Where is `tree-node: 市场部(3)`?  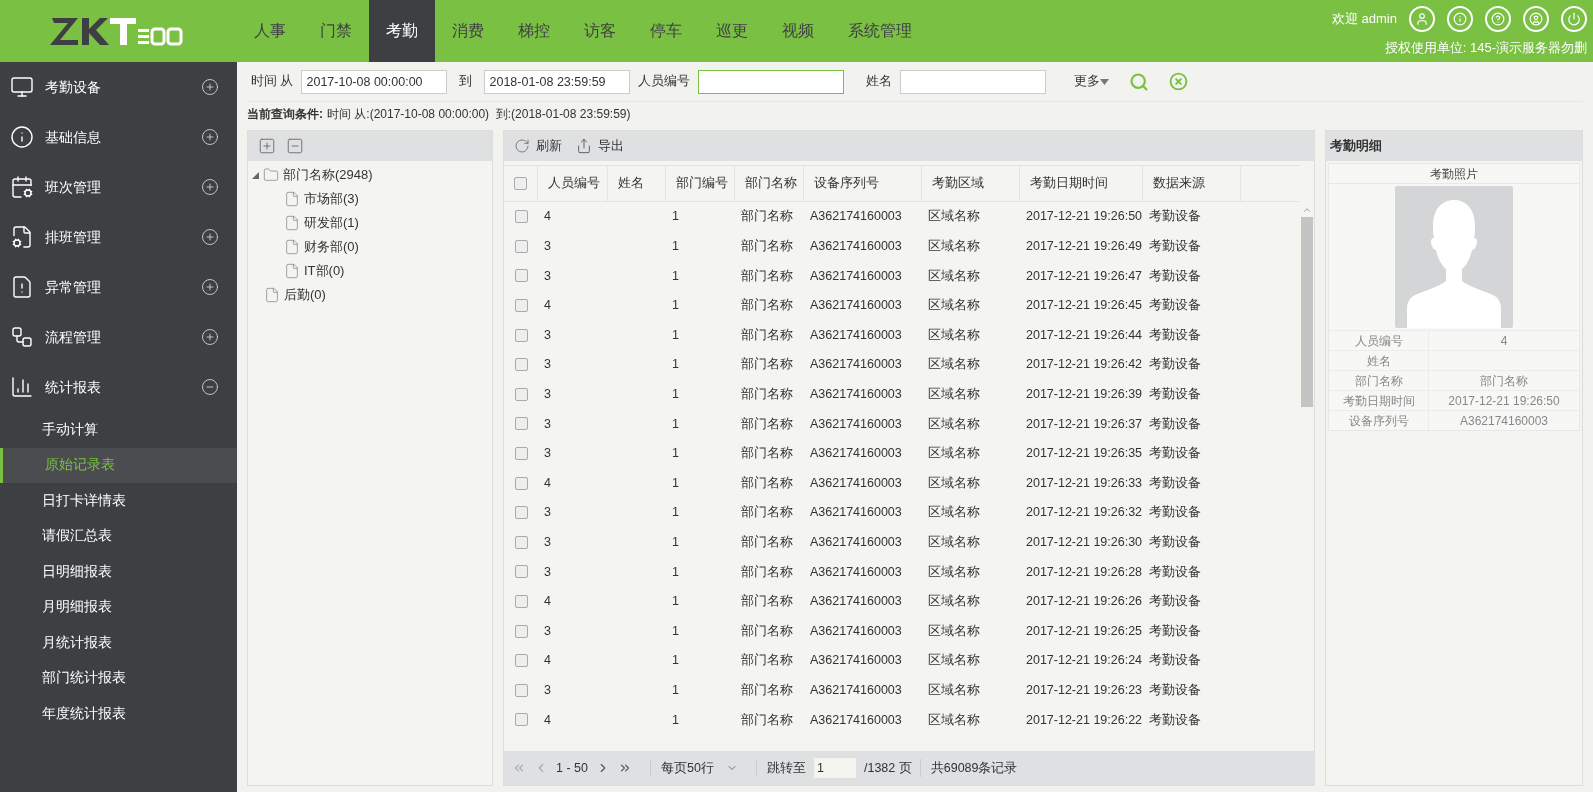 tree-node: 市场部(3) is located at coordinates (331, 199).